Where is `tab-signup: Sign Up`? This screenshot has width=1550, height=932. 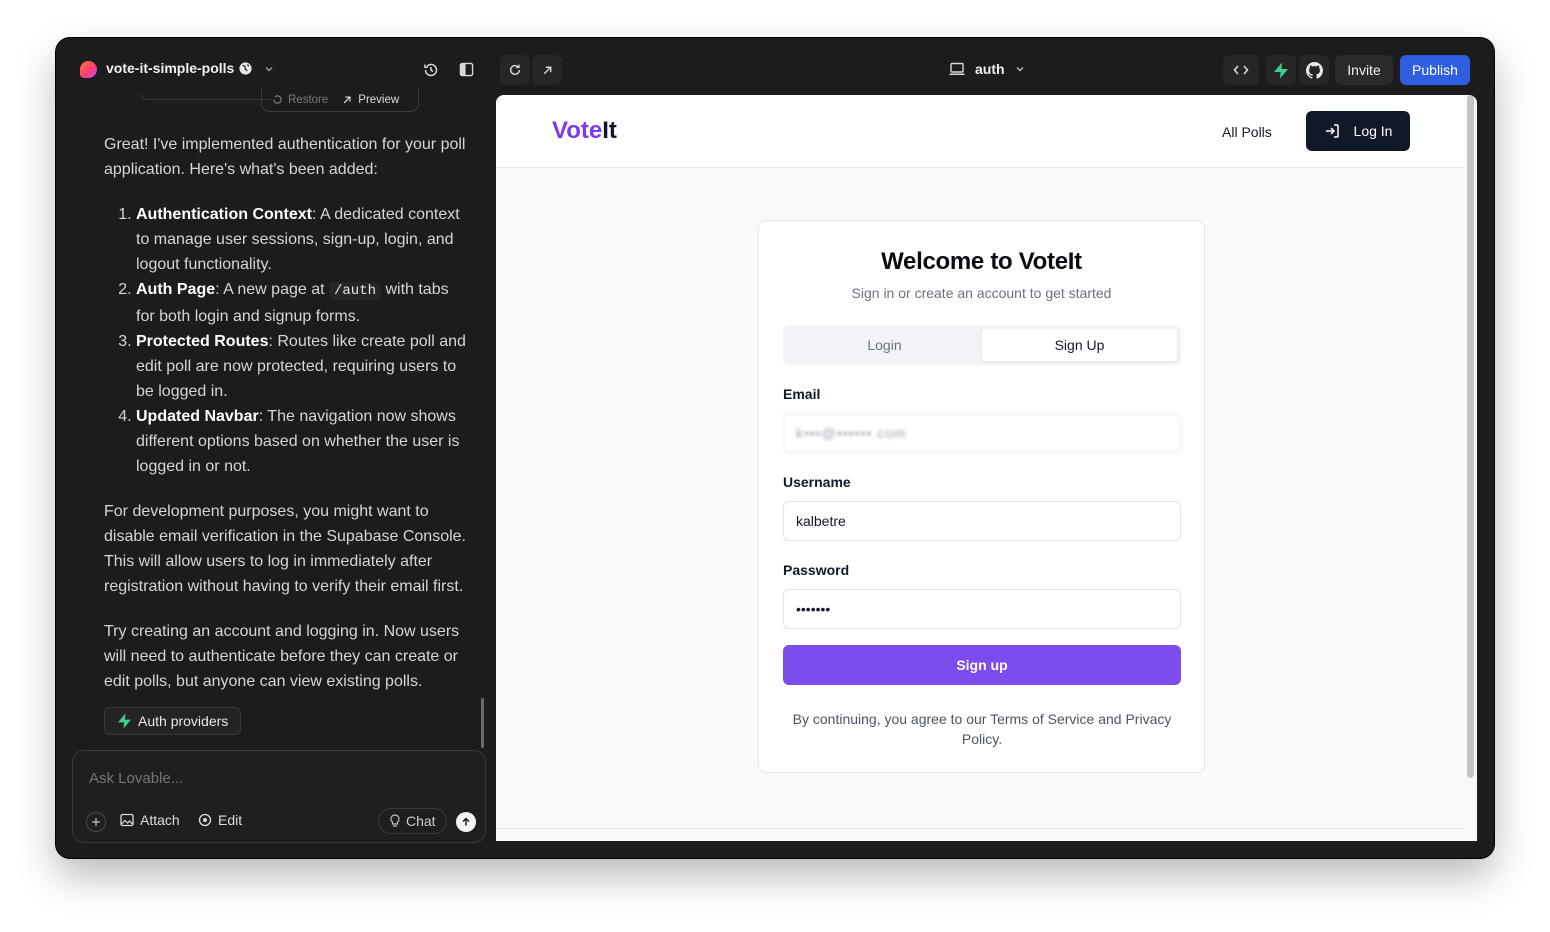
tab-signup: Sign Up is located at coordinates (1079, 345).